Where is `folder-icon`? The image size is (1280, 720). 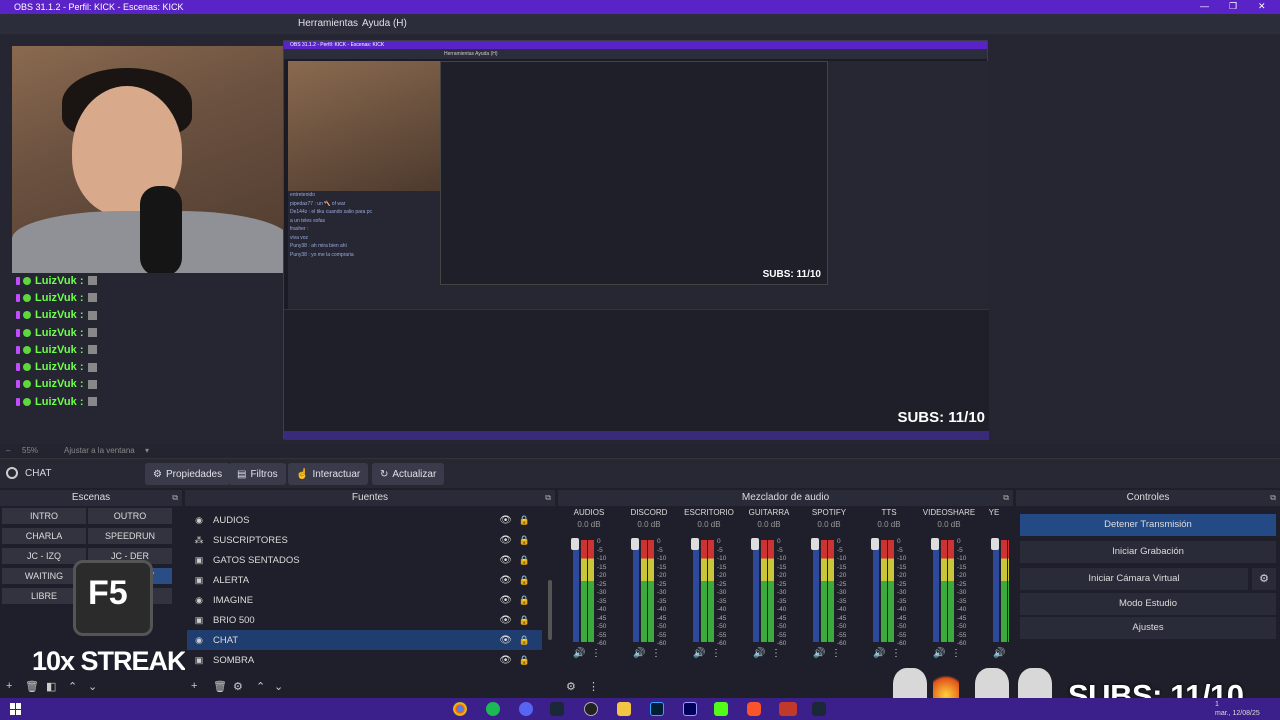
folder-icon is located at coordinates (624, 709).